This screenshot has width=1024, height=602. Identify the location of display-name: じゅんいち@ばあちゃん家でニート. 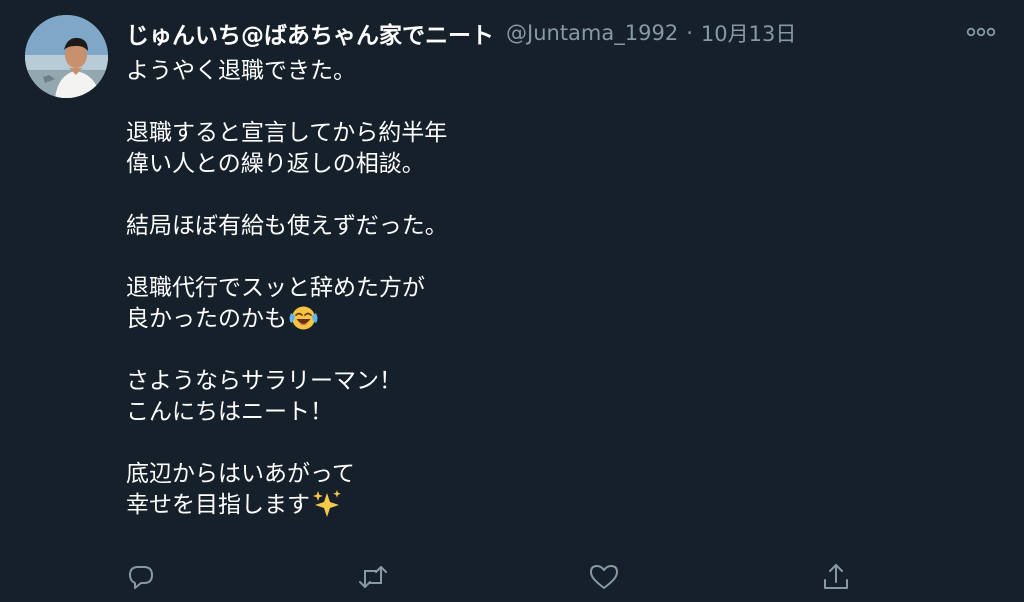
(310, 33).